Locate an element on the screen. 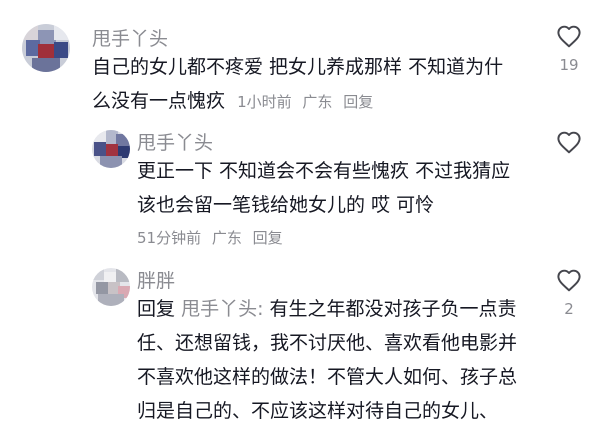 The height and width of the screenshot is (430, 600). comment-text-line: 任、还想留钱，我不讨厌他、喜欢看他电影并 is located at coordinates (327, 343).